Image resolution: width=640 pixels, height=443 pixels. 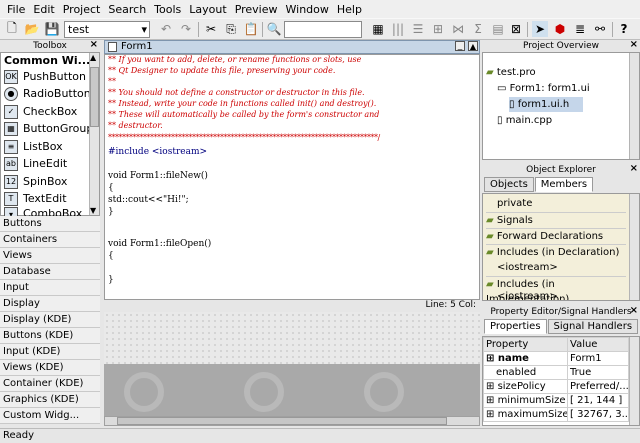 I want to click on menu-tools: Tools, so click(x=167, y=9).